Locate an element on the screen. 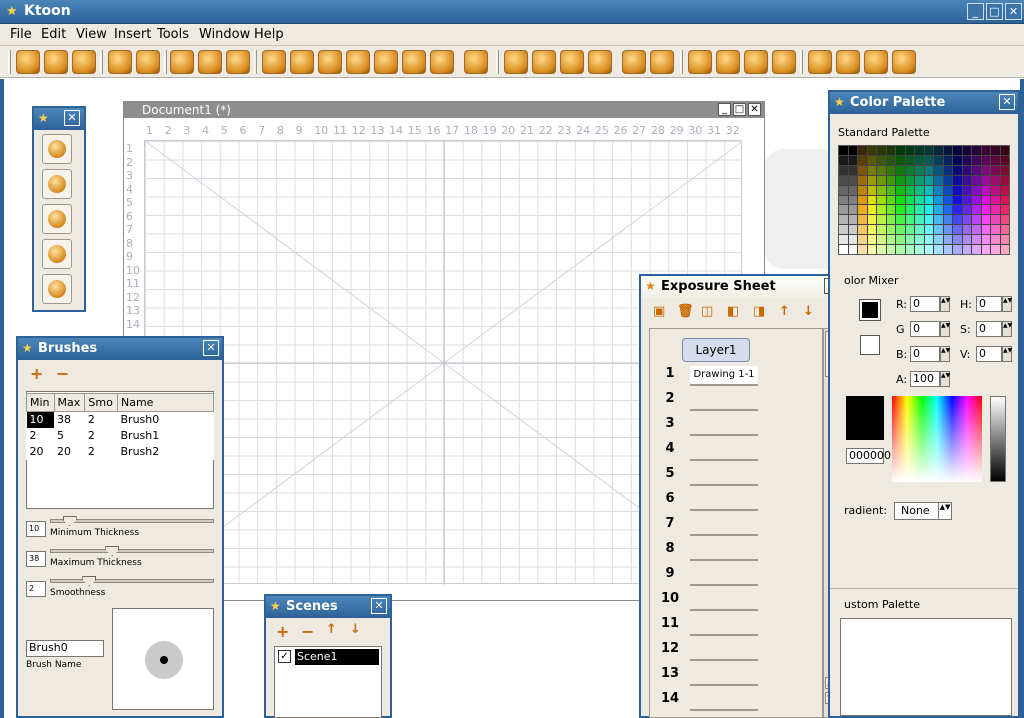 This screenshot has width=1024, height=718. v-input: 0 is located at coordinates (989, 354).